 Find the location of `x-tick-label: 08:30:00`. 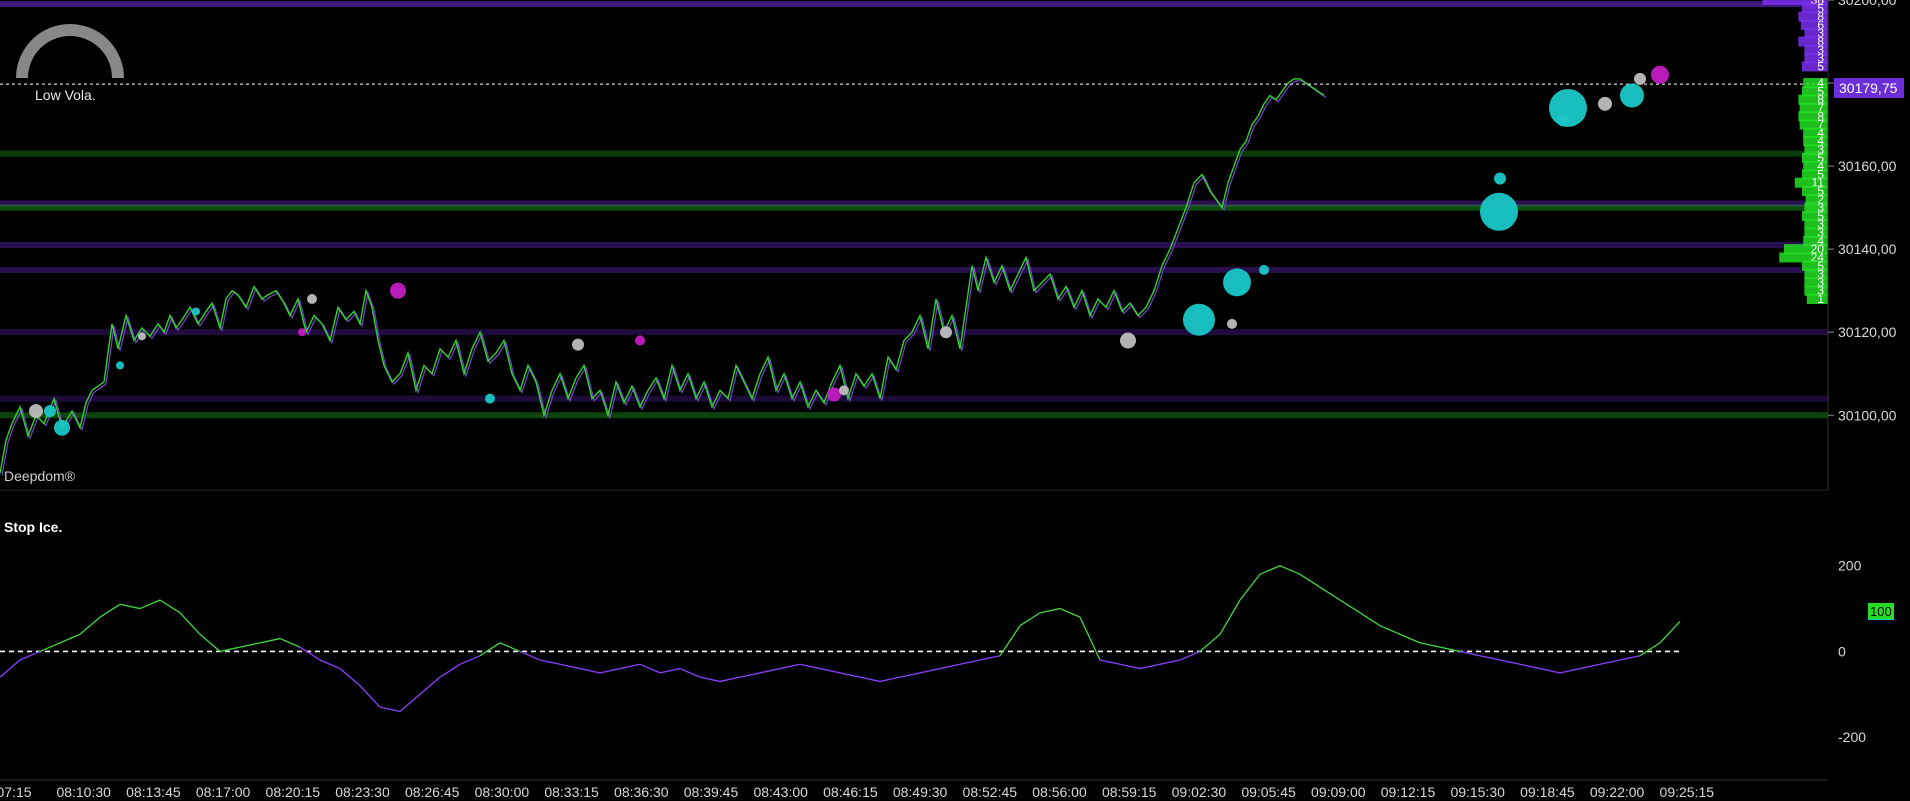

x-tick-label: 08:30:00 is located at coordinates (502, 792).